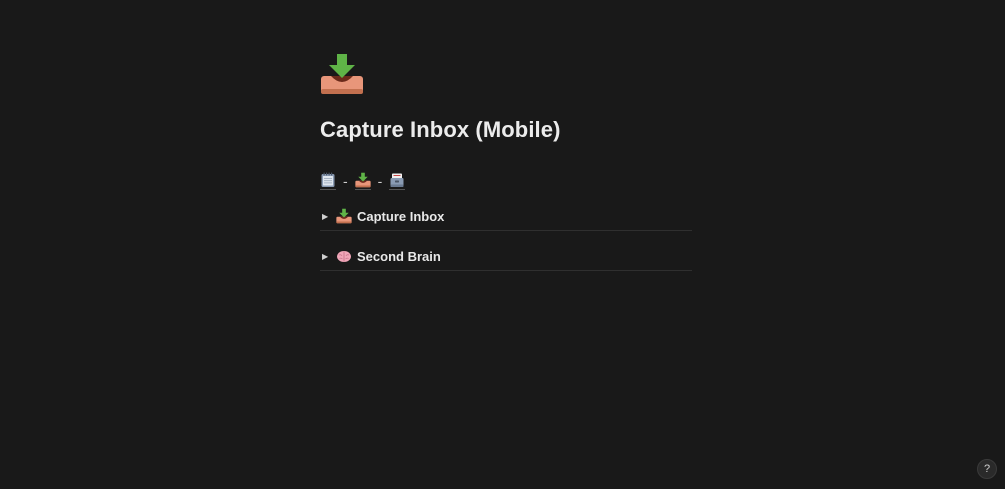 This screenshot has height=489, width=1005. I want to click on quick-link-inbox, so click(362, 181).